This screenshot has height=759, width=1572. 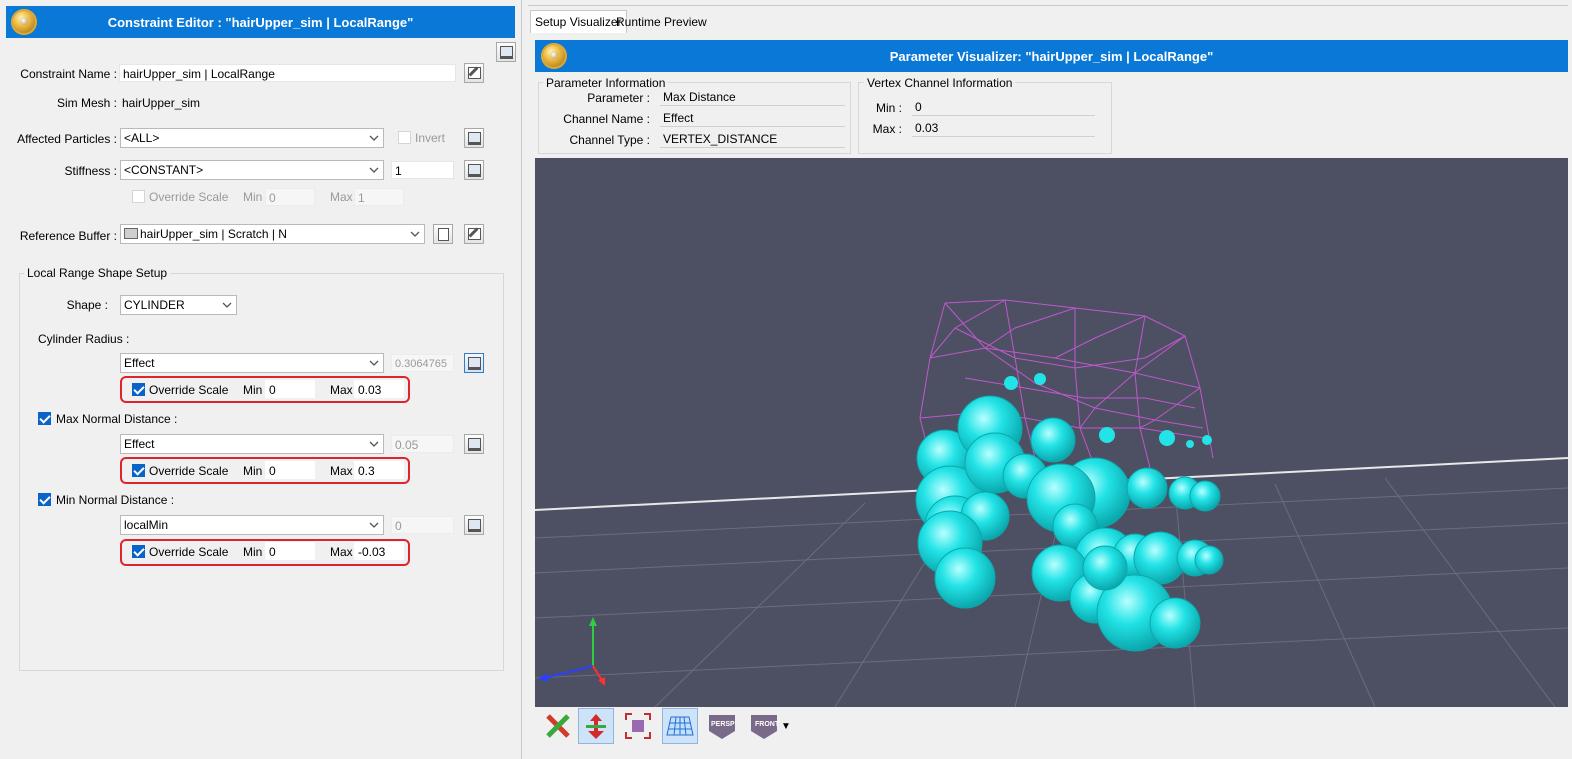 I want to click on channel-name-label: Channel Name :, so click(x=606, y=119).